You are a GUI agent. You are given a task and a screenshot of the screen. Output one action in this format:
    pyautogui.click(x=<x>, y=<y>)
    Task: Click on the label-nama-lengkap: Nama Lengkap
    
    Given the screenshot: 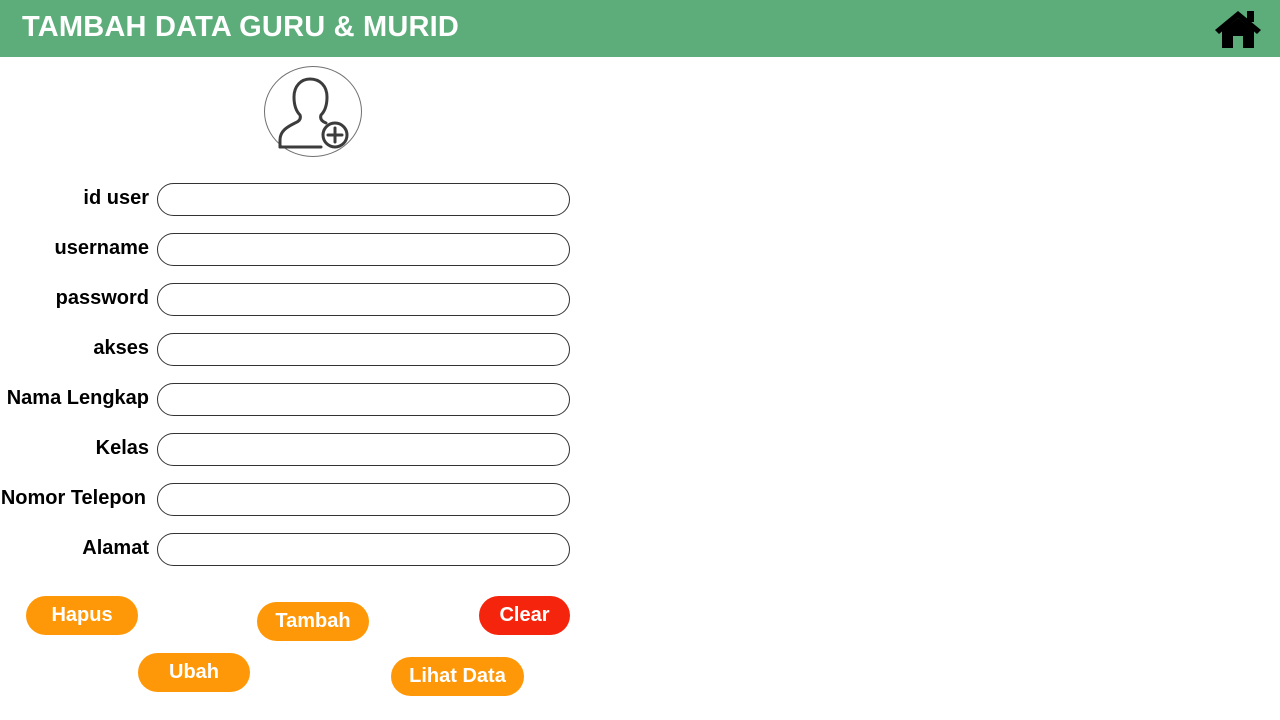 What is the action you would take?
    pyautogui.click(x=77, y=398)
    